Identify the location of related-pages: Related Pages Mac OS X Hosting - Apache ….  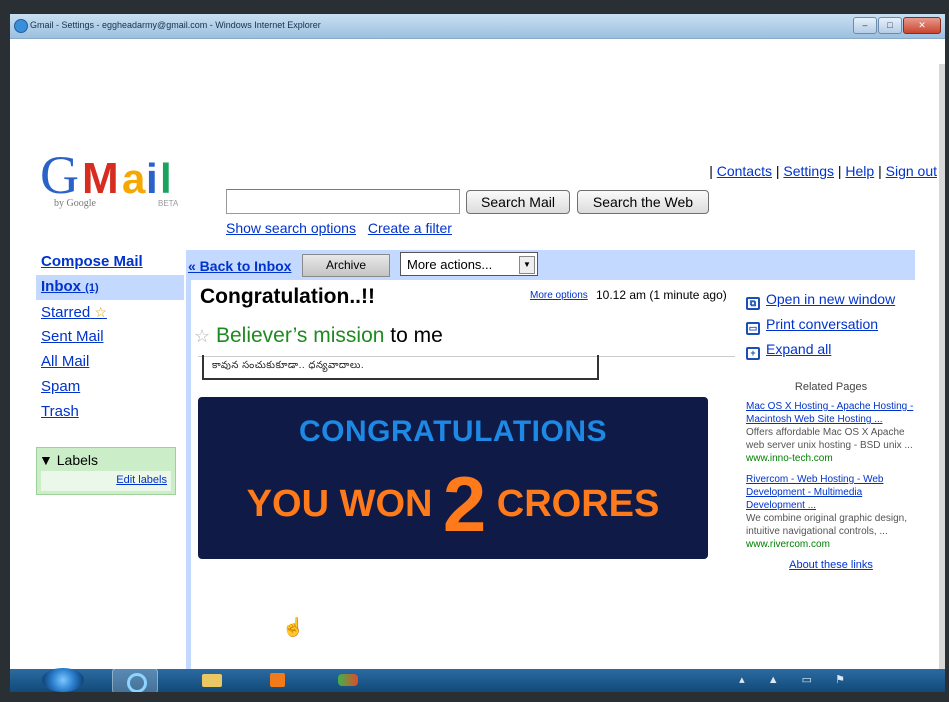
(831, 476).